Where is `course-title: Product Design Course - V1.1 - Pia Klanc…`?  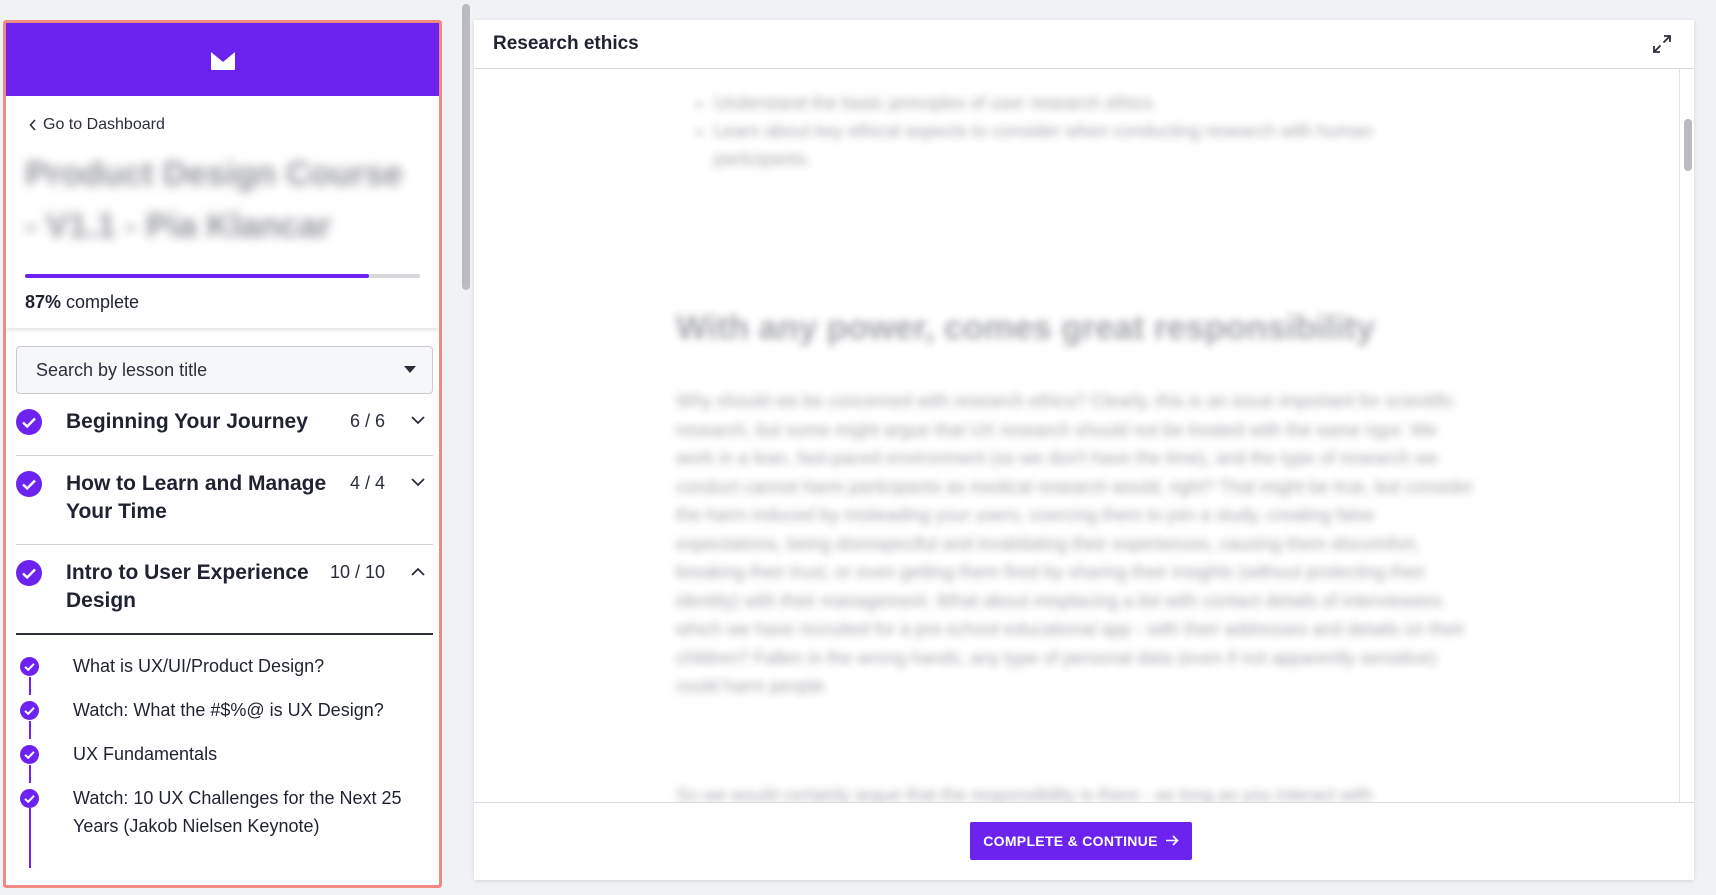
course-title: Product Design Course - V1.1 - Pia Klanc… is located at coordinates (214, 200).